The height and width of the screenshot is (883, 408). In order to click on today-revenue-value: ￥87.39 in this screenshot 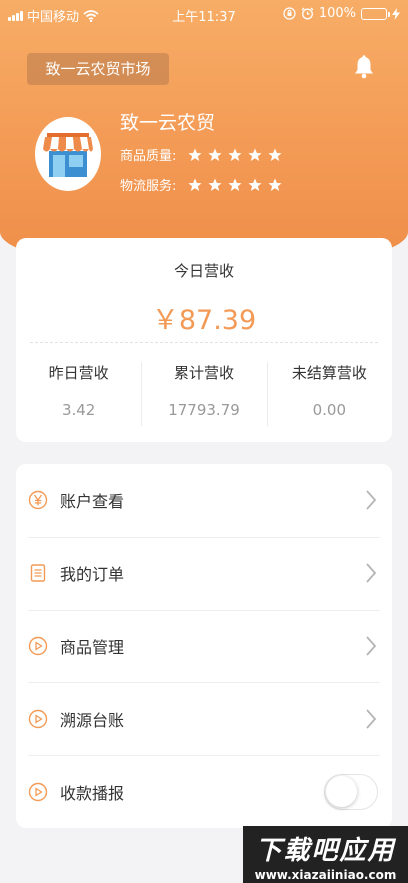, I will do `click(204, 320)`.